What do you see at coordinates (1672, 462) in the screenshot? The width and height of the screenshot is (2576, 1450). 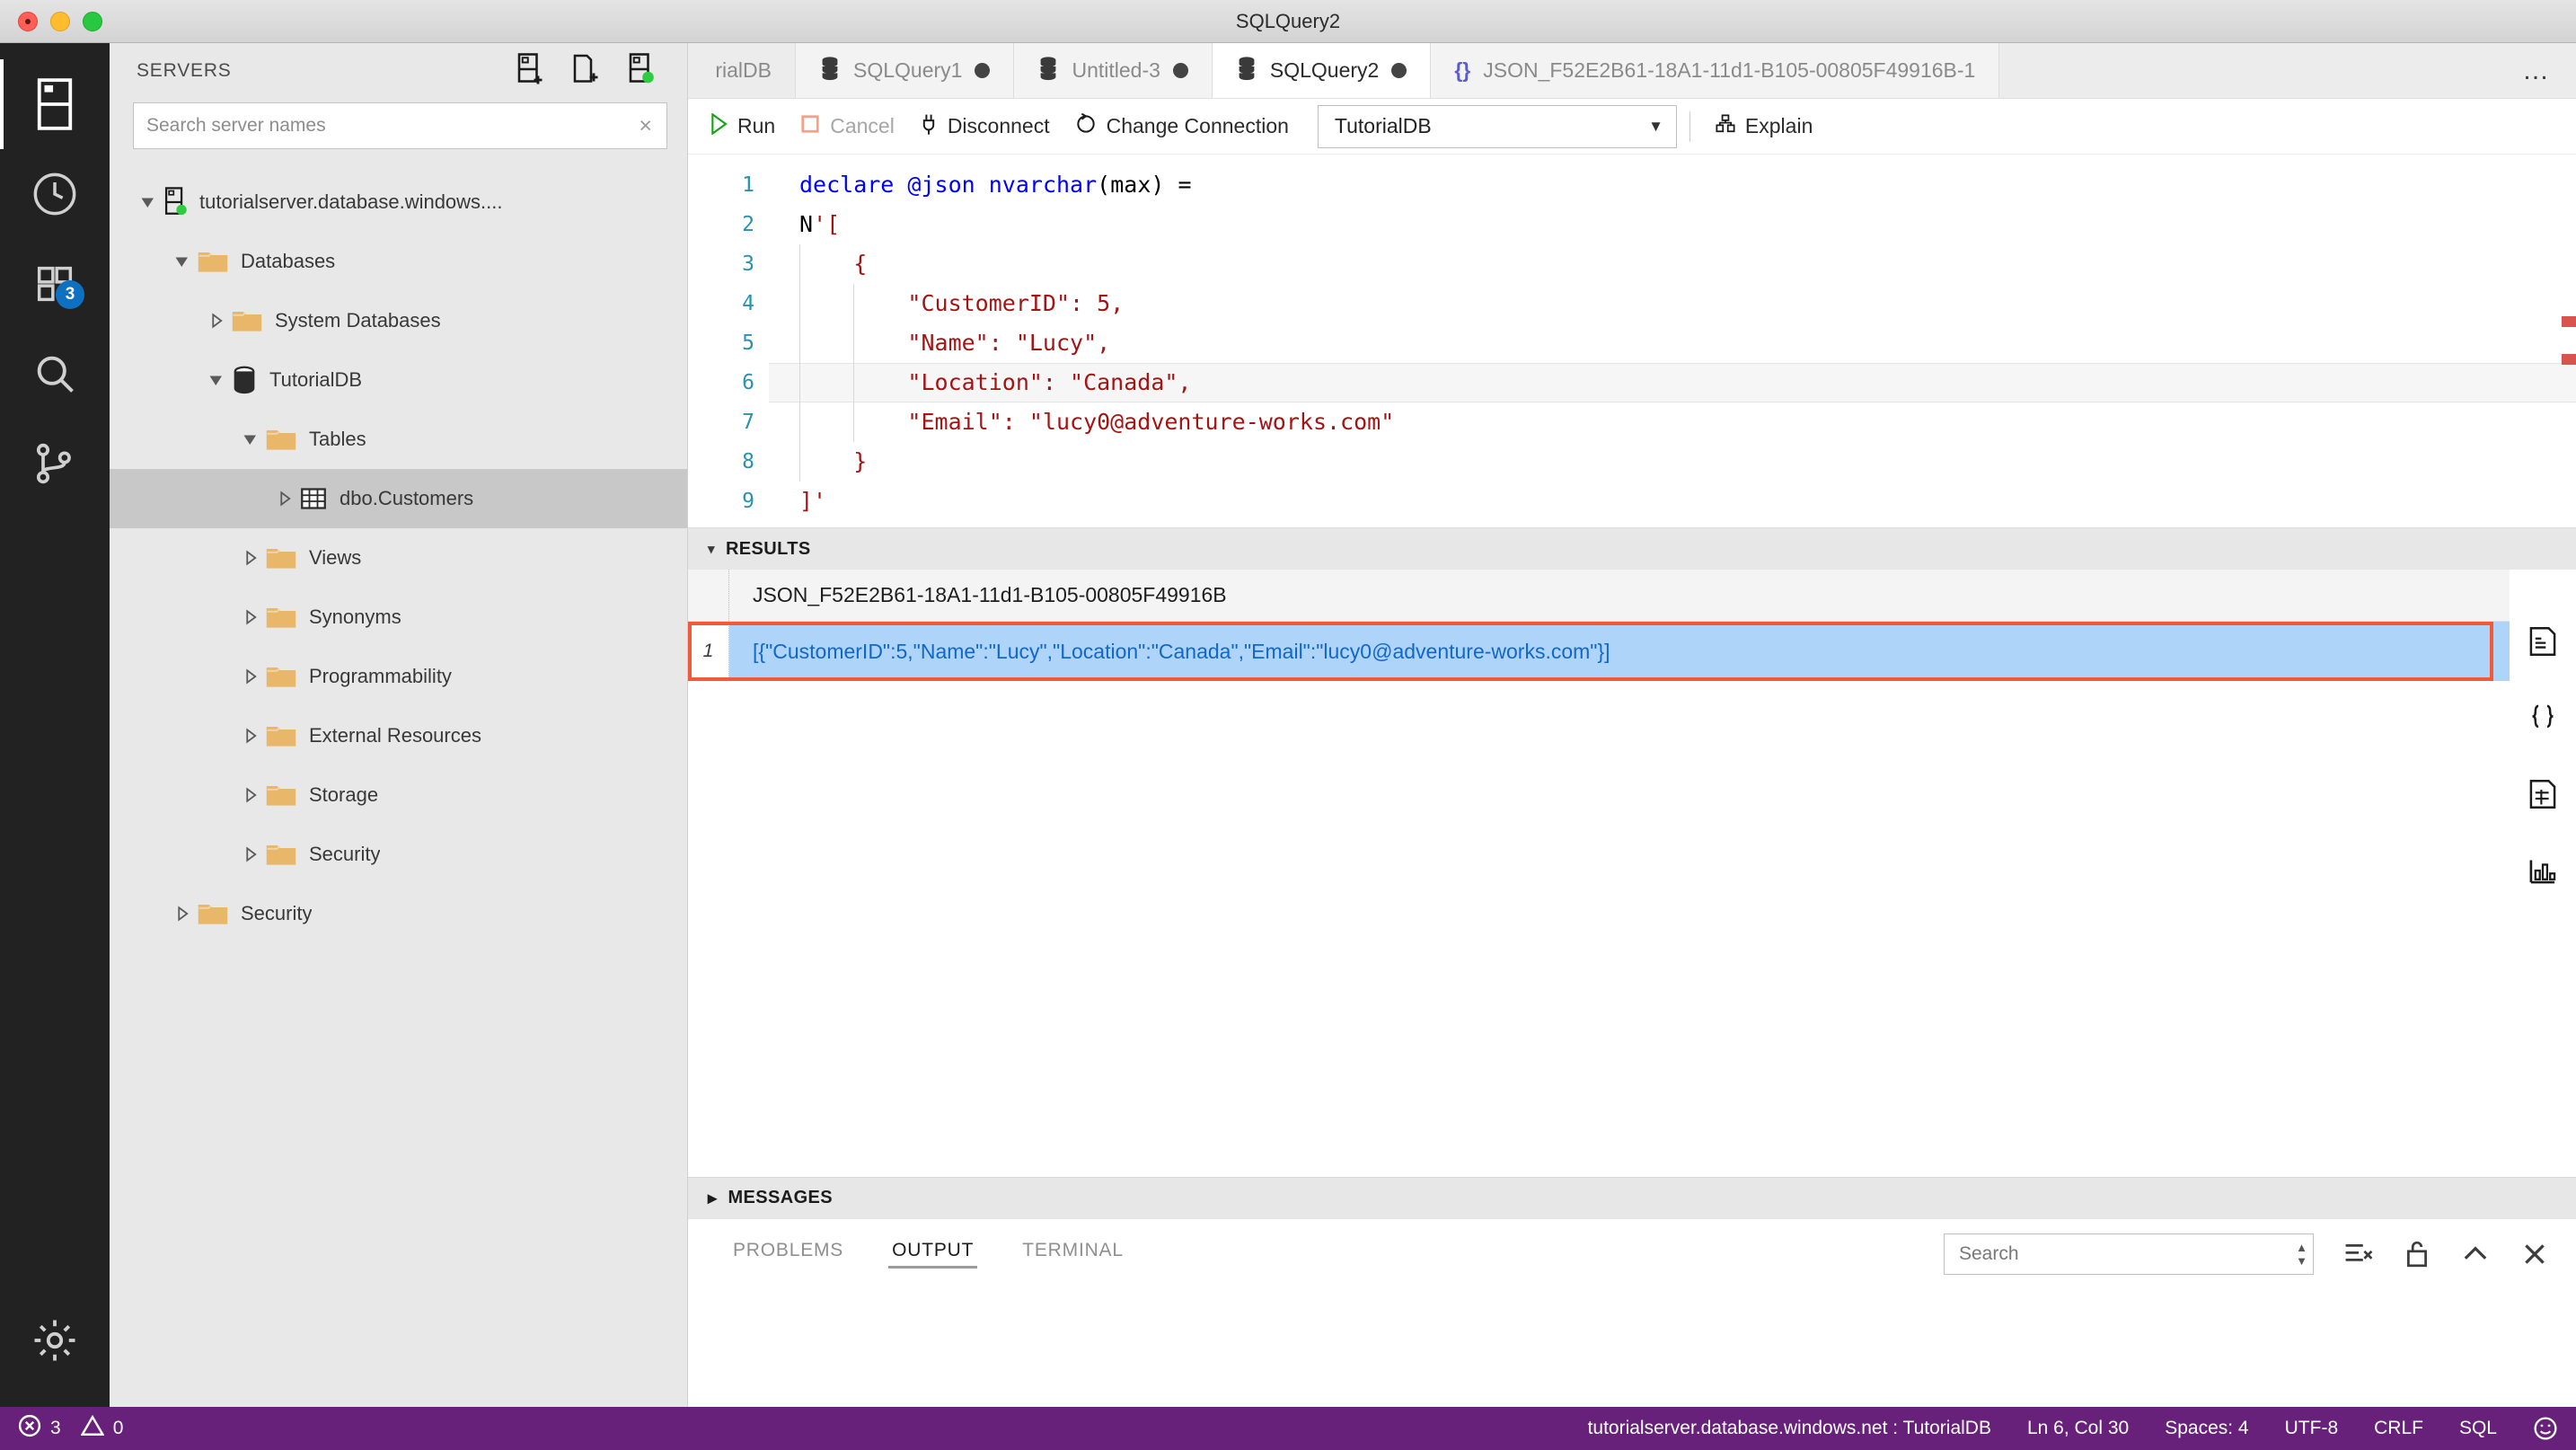 I see `code-line: }` at bounding box center [1672, 462].